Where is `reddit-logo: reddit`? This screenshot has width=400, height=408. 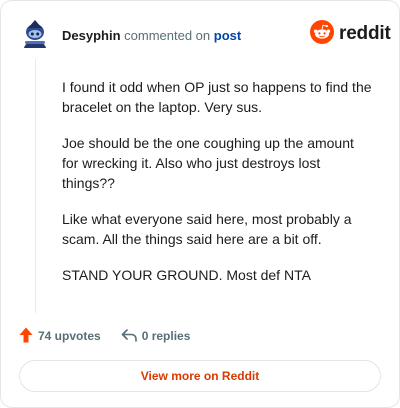
reddit-logo: reddit is located at coordinates (350, 34).